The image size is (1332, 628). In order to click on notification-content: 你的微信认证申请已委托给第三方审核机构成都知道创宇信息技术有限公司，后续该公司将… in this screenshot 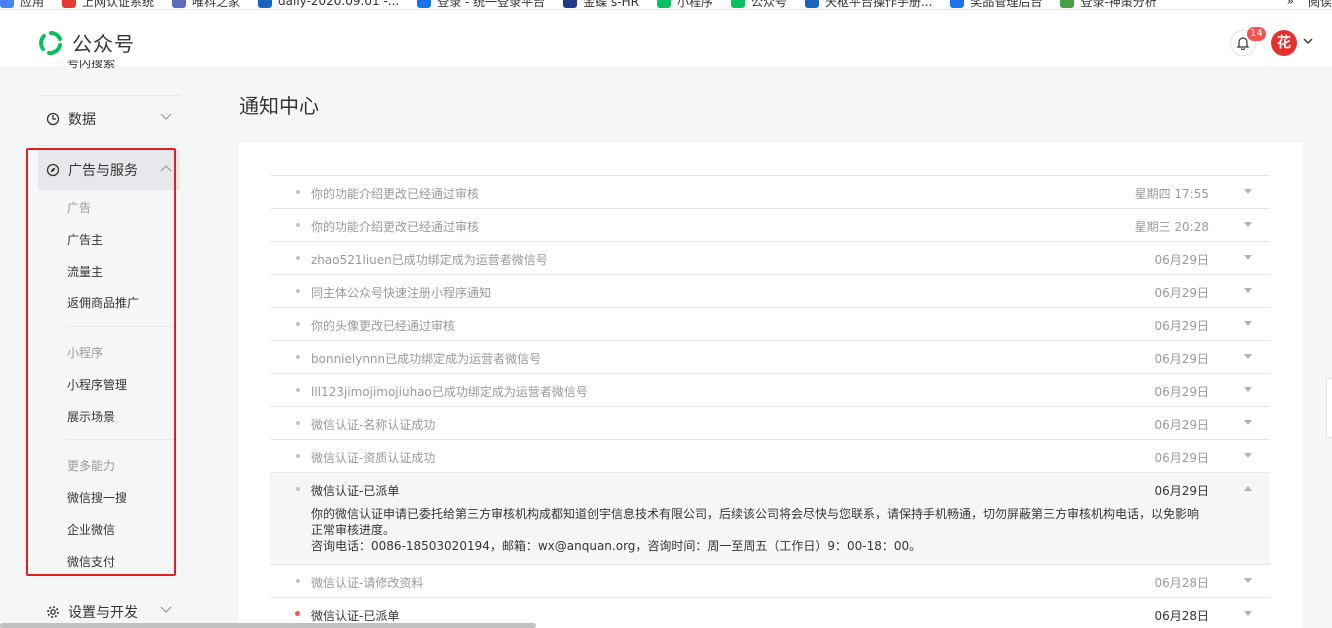, I will do `click(756, 530)`.